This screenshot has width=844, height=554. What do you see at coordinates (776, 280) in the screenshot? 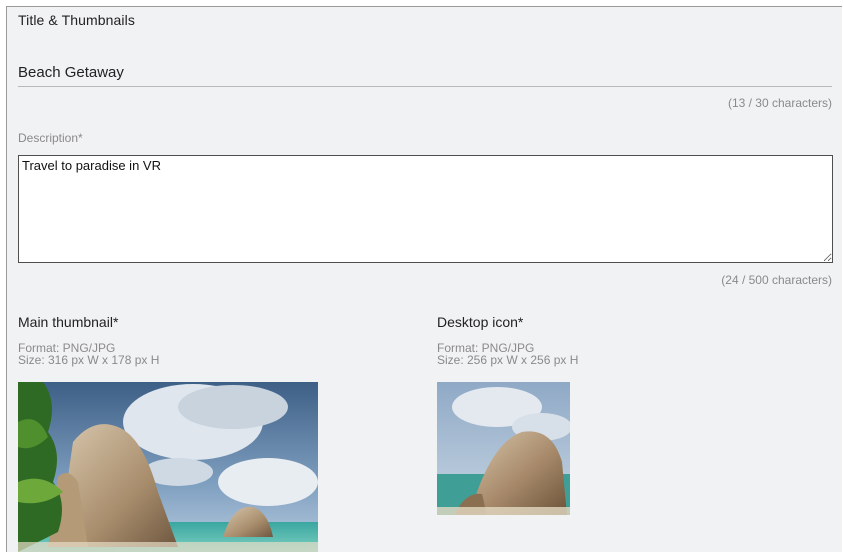
I see `description-char-counter: (24 / 500 characters)` at bounding box center [776, 280].